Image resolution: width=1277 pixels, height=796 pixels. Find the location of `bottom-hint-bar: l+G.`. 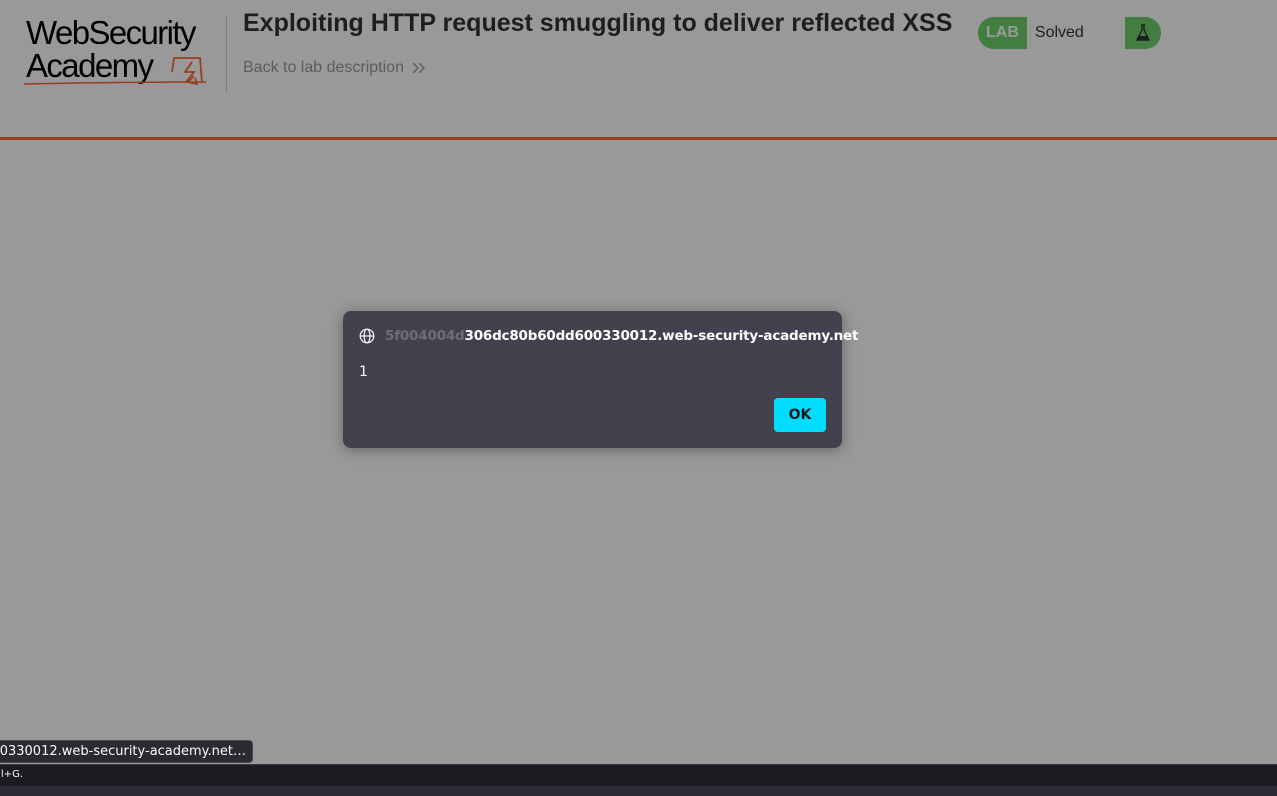

bottom-hint-bar: l+G. is located at coordinates (638, 775).